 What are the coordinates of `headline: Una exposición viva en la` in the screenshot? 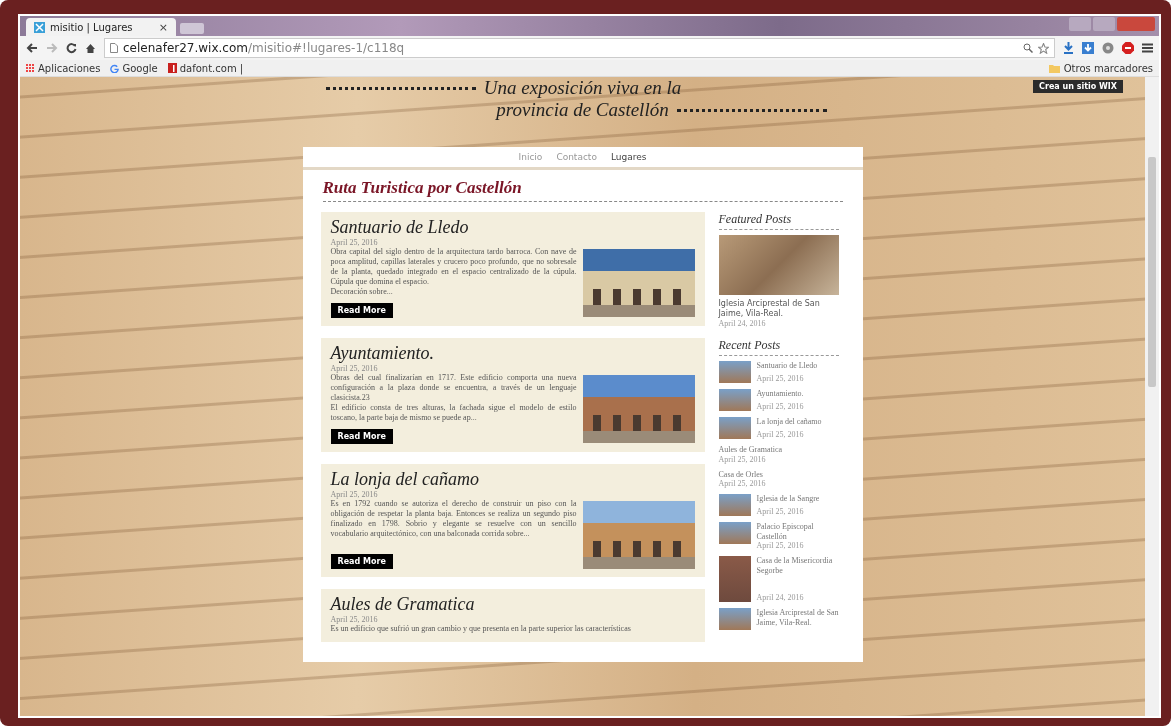 It's located at (582, 88).